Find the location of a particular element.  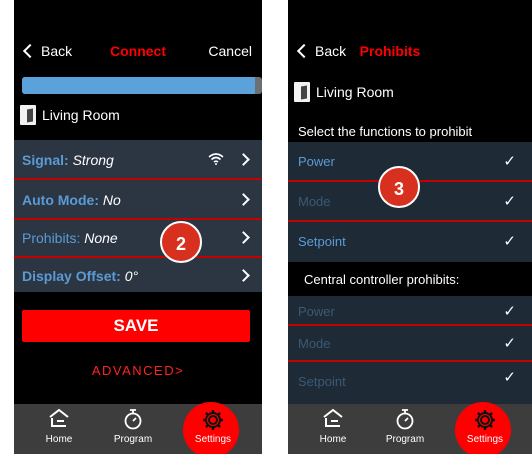

instruction-text: Select the functions to prohibit is located at coordinates (385, 131).